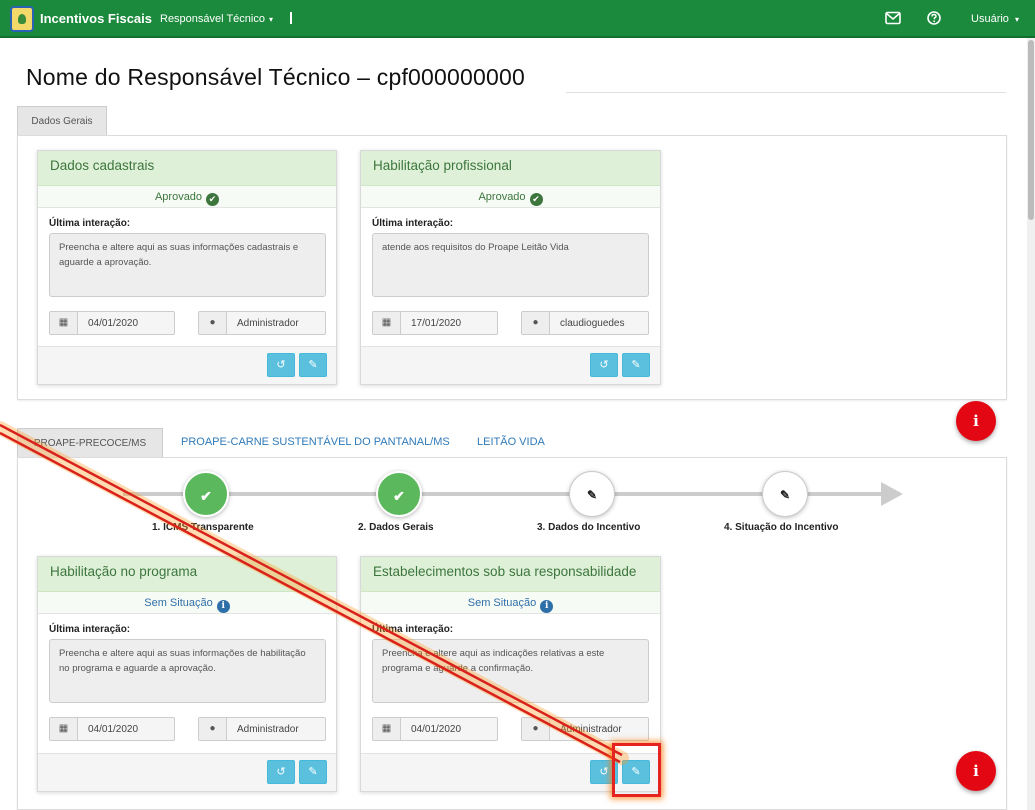 This screenshot has width=1035, height=810. Describe the element at coordinates (90, 443) in the screenshot. I see `tab-proape-precoce: PROAPE-PRECOCE/MS` at that location.